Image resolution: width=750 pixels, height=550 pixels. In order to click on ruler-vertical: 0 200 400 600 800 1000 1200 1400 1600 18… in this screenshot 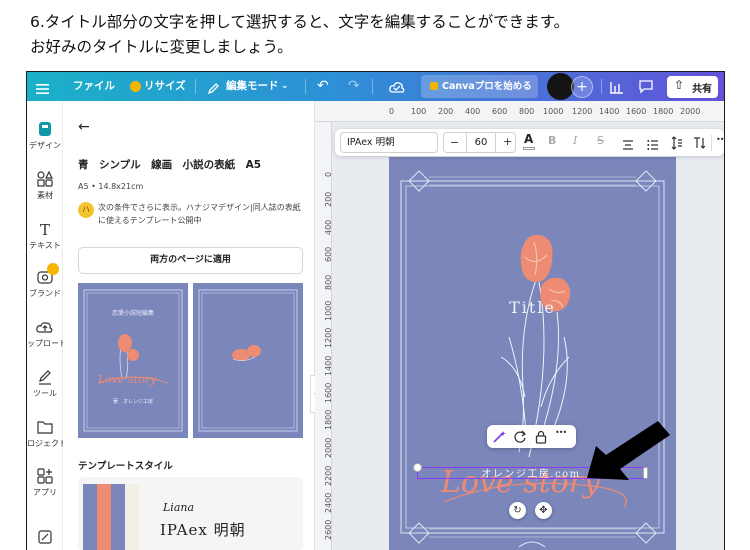, I will do `click(324, 336)`.